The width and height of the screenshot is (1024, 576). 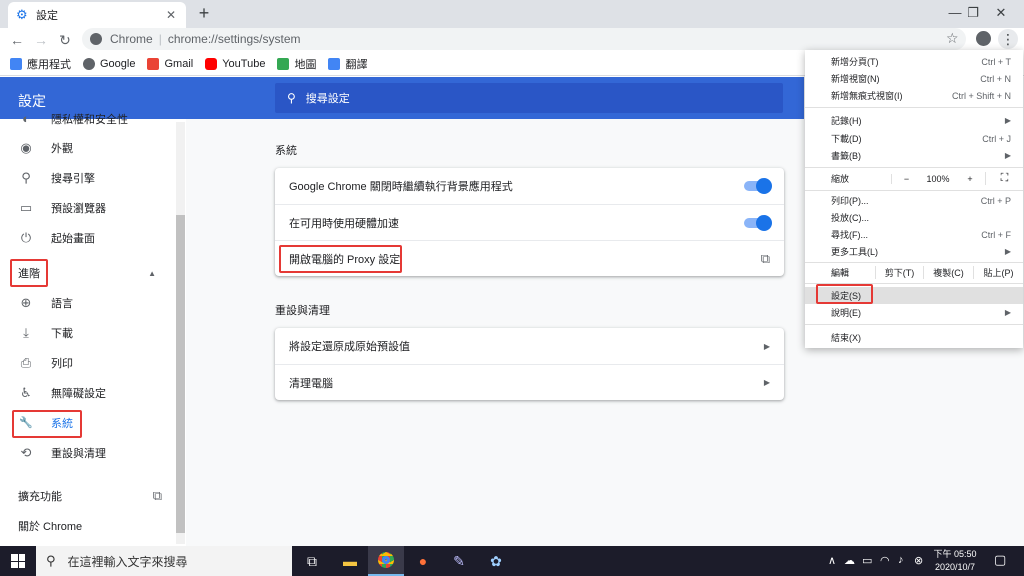 What do you see at coordinates (512, 14) in the screenshot?
I see `tab-strip: ⚙ 設定 ✕ + — ❐ ✕` at bounding box center [512, 14].